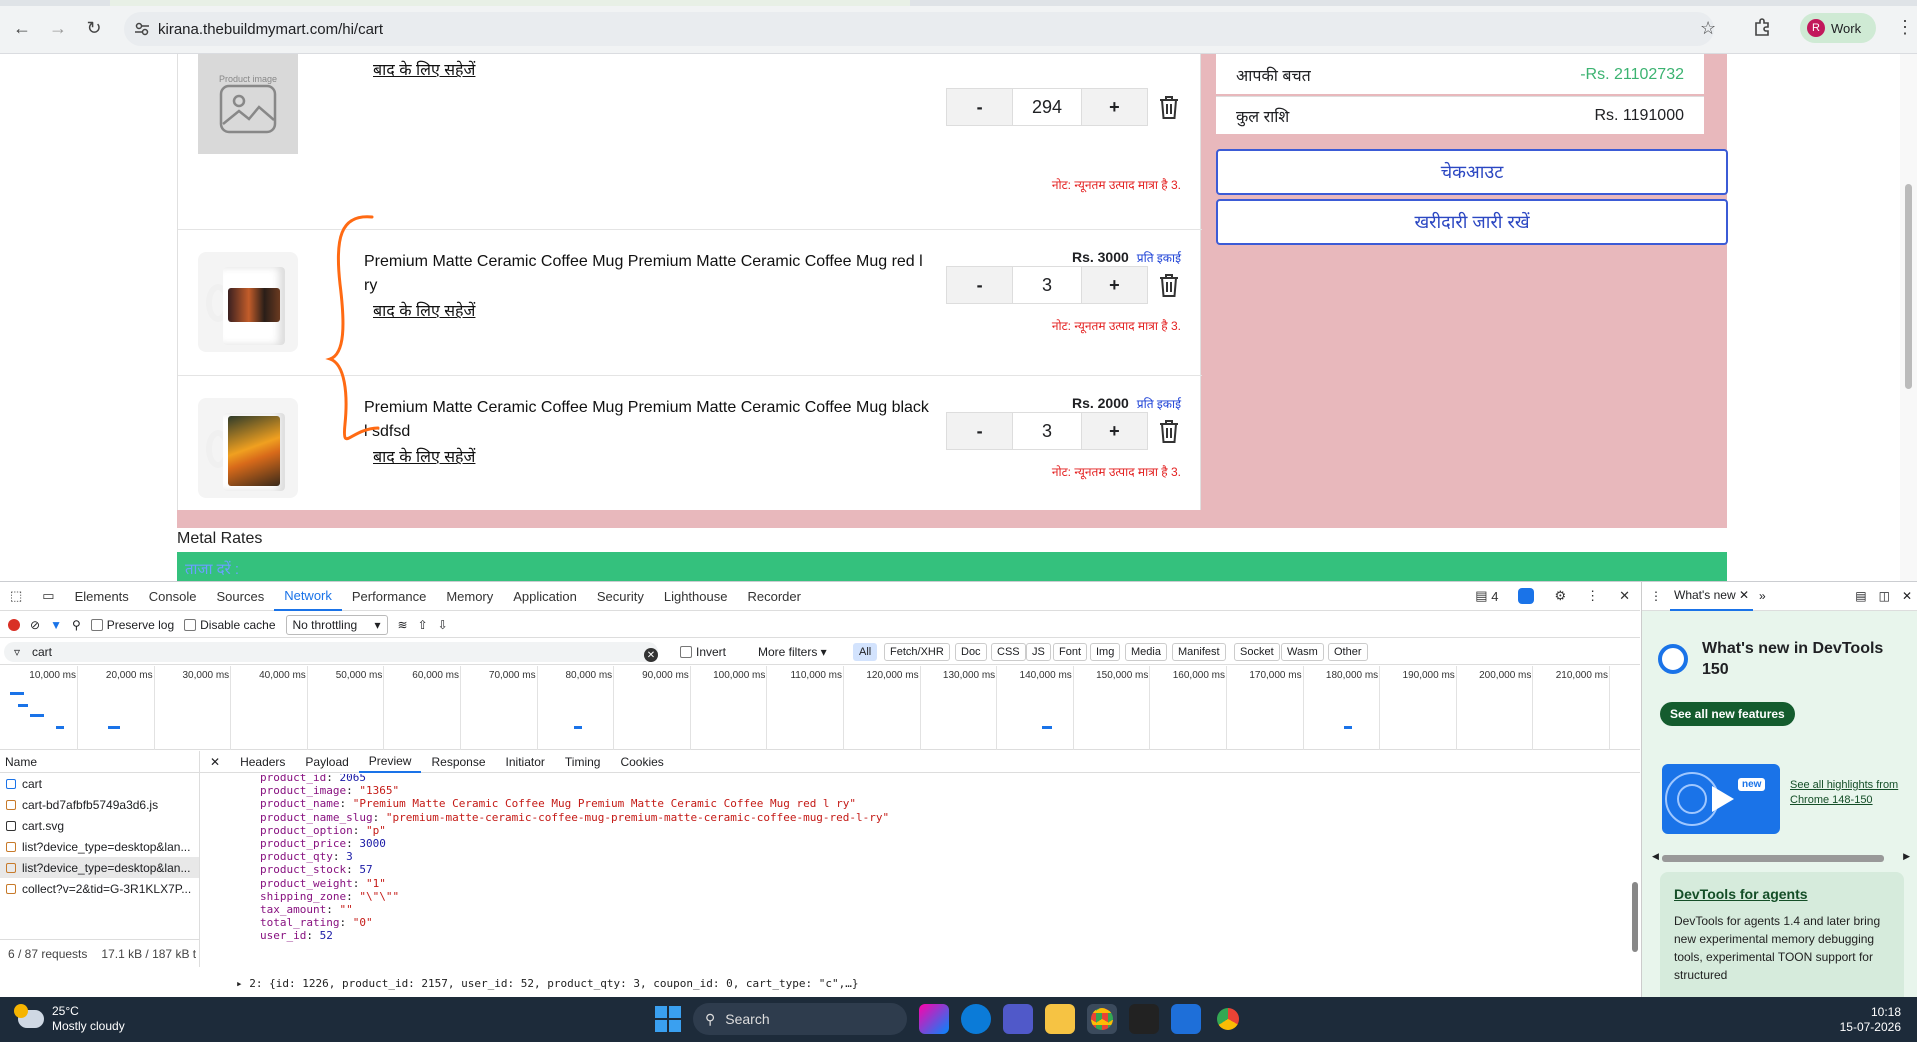 The width and height of the screenshot is (1917, 1042). Describe the element at coordinates (1870, 1020) in the screenshot. I see `system-clock: 10:18 15-07-2026` at that location.